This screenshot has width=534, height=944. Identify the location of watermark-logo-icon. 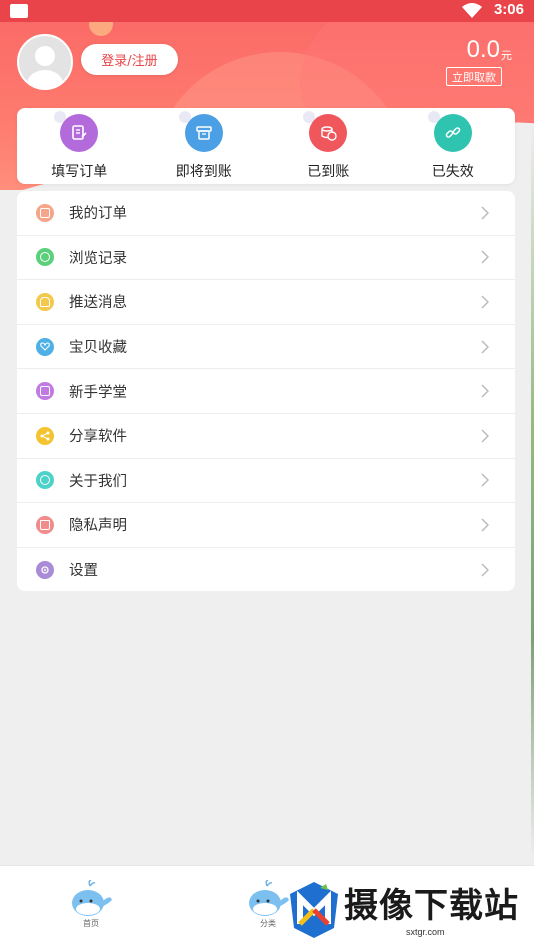
(314, 910).